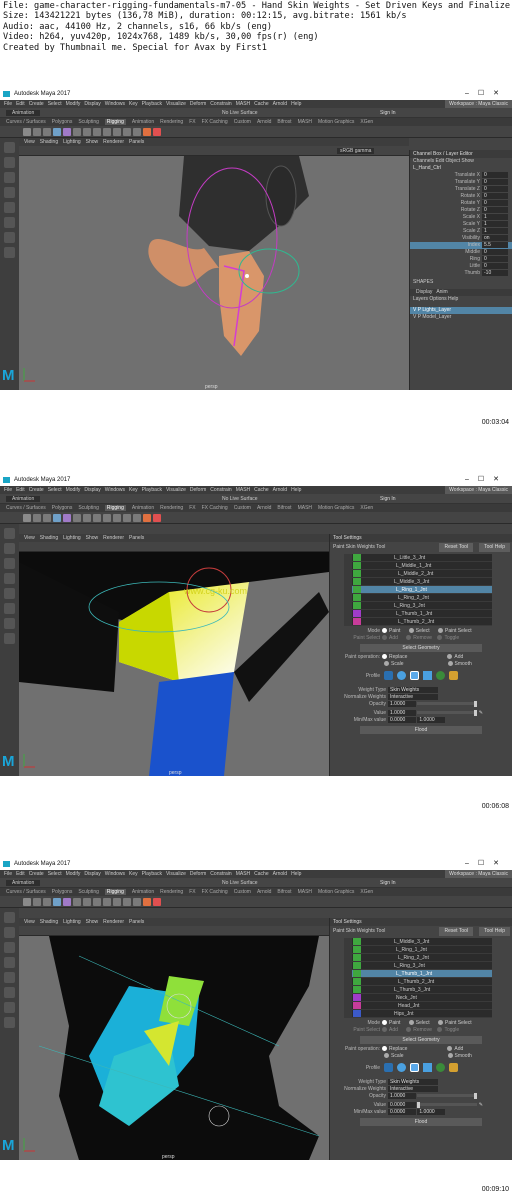  I want to click on shelf-tab: XGen, so click(366, 508).